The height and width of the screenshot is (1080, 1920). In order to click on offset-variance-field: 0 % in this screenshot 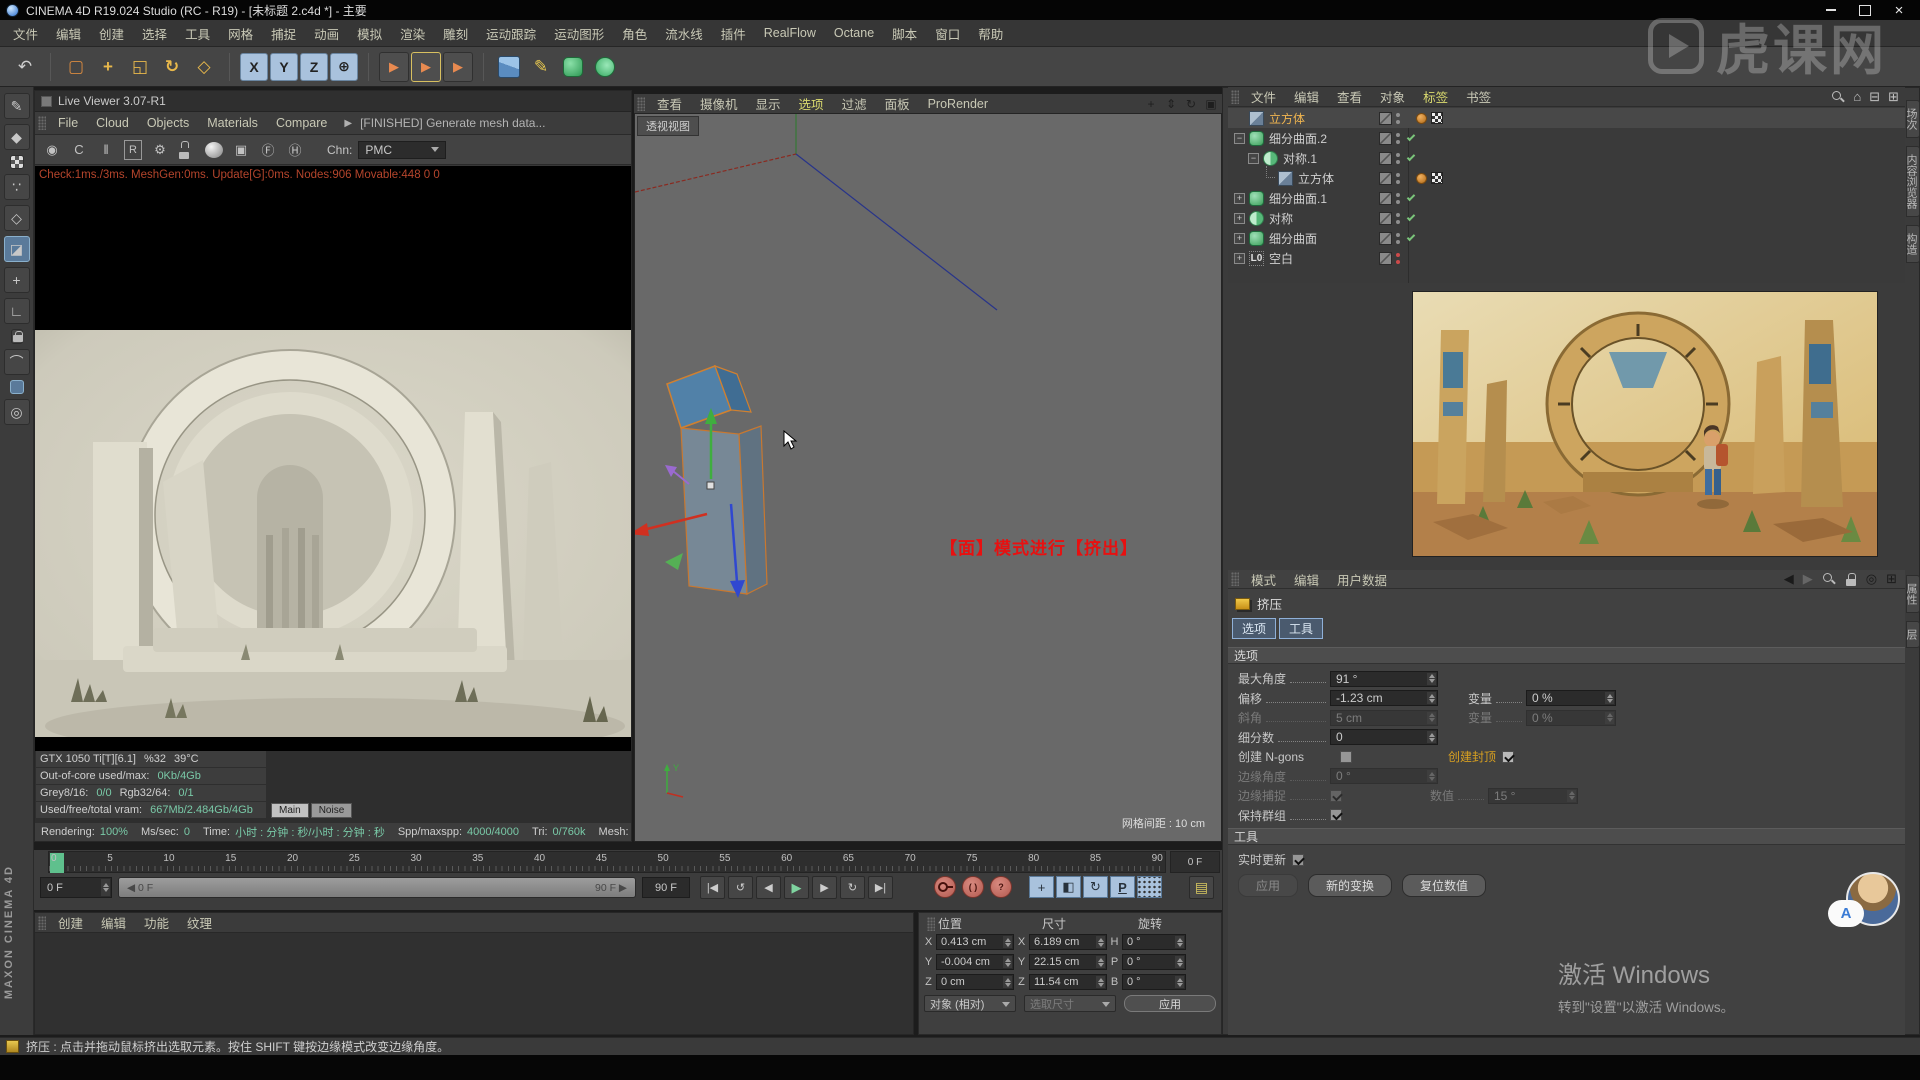, I will do `click(1571, 698)`.